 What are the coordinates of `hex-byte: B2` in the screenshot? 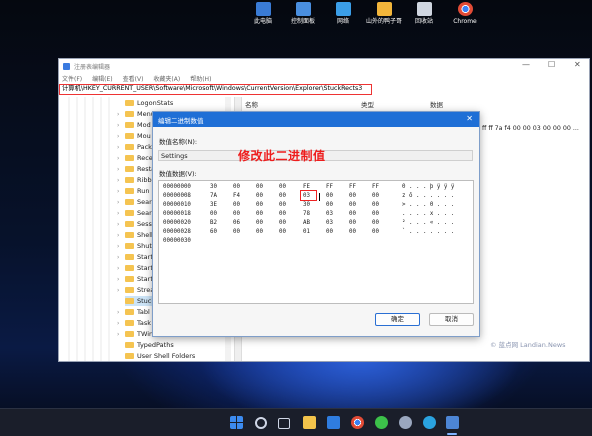 It's located at (213, 223).